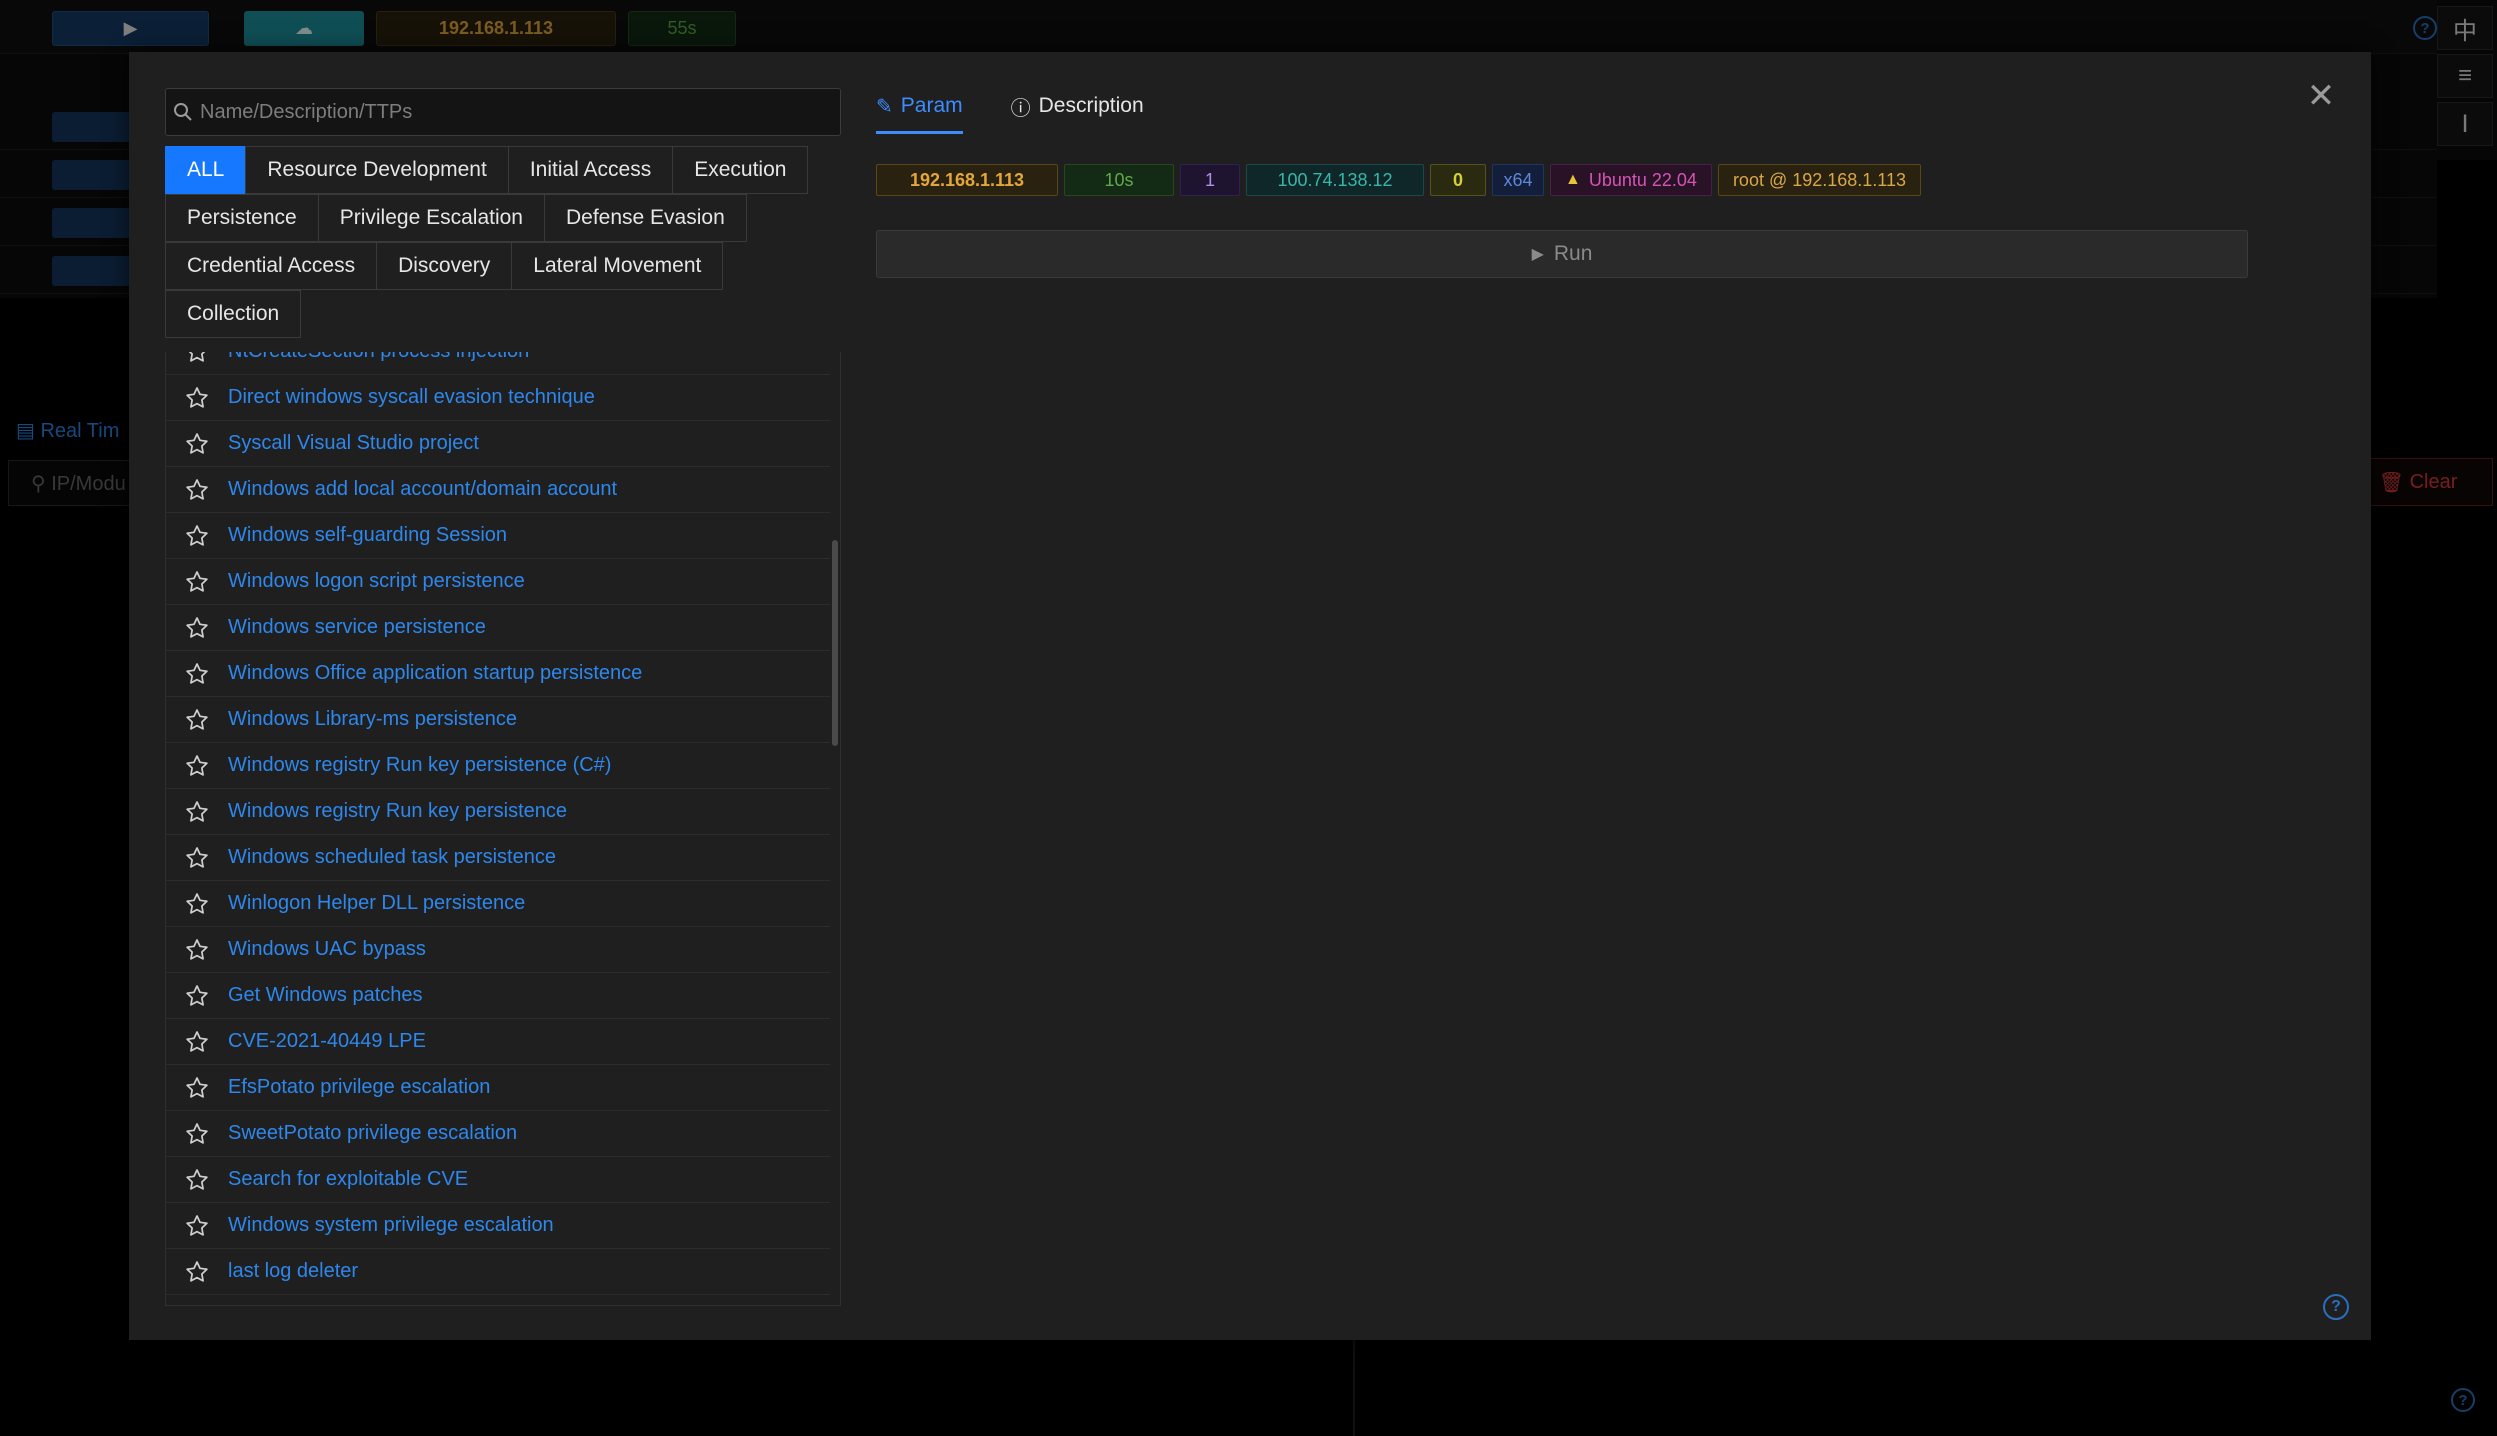 This screenshot has width=2497, height=1436. Describe the element at coordinates (645, 218) in the screenshot. I see `tactic-tag: Defense Evasion` at that location.